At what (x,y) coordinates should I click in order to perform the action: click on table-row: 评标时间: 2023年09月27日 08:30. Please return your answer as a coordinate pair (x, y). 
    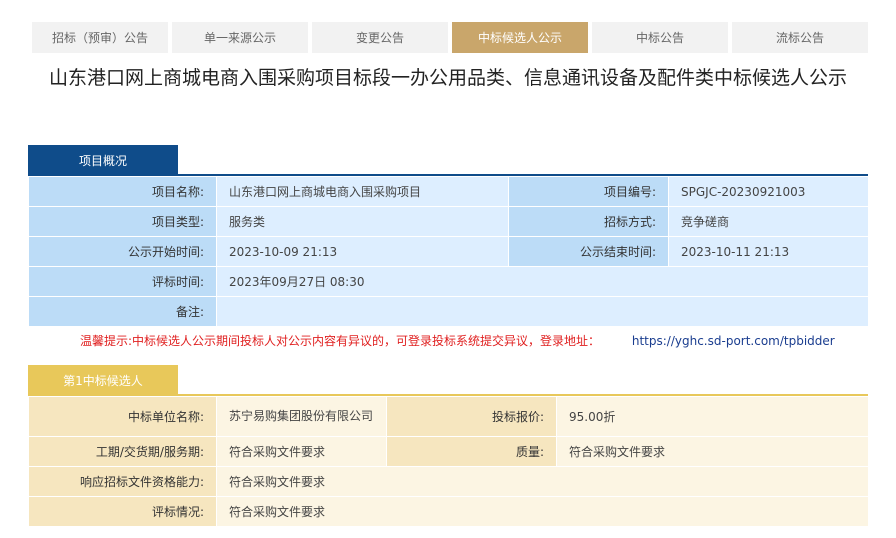
    Looking at the image, I should click on (448, 281).